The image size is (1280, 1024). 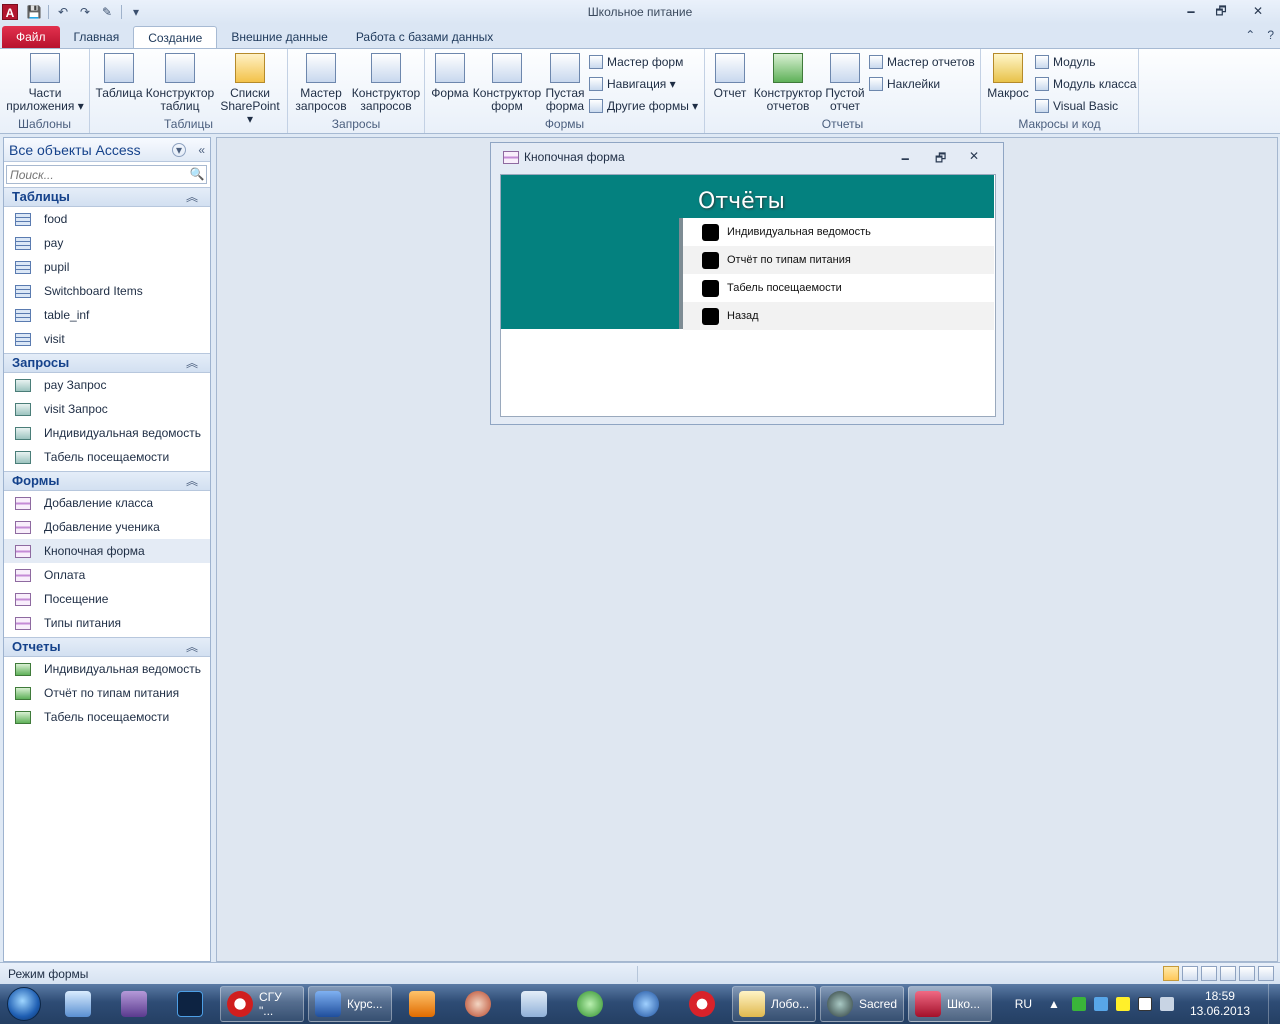 I want to click on nav-item-report: Индивидуальная ведомость, so click(x=107, y=669).